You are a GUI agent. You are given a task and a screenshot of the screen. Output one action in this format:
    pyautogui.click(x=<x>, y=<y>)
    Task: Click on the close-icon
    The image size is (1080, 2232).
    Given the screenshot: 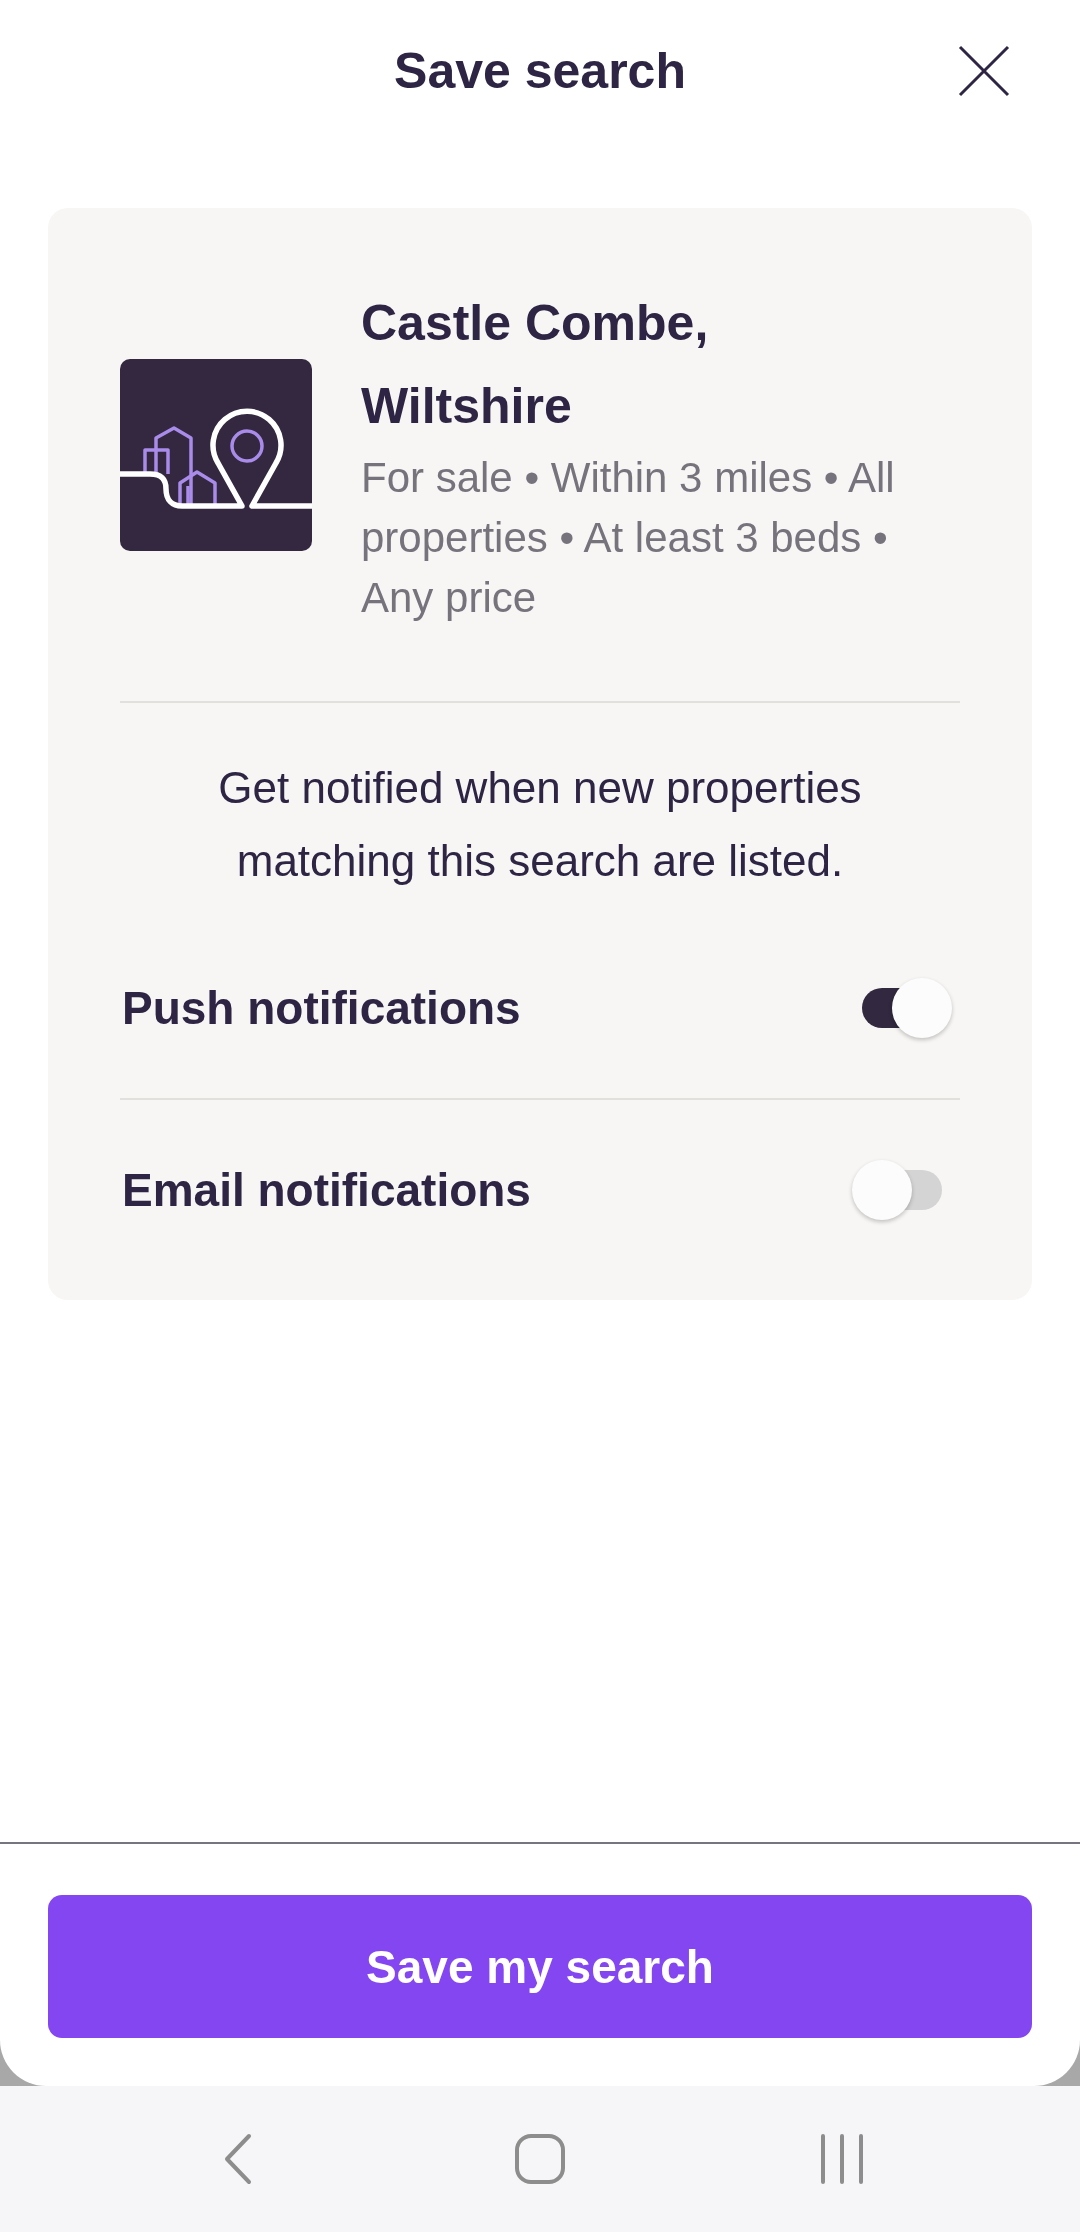 What is the action you would take?
    pyautogui.click(x=984, y=71)
    